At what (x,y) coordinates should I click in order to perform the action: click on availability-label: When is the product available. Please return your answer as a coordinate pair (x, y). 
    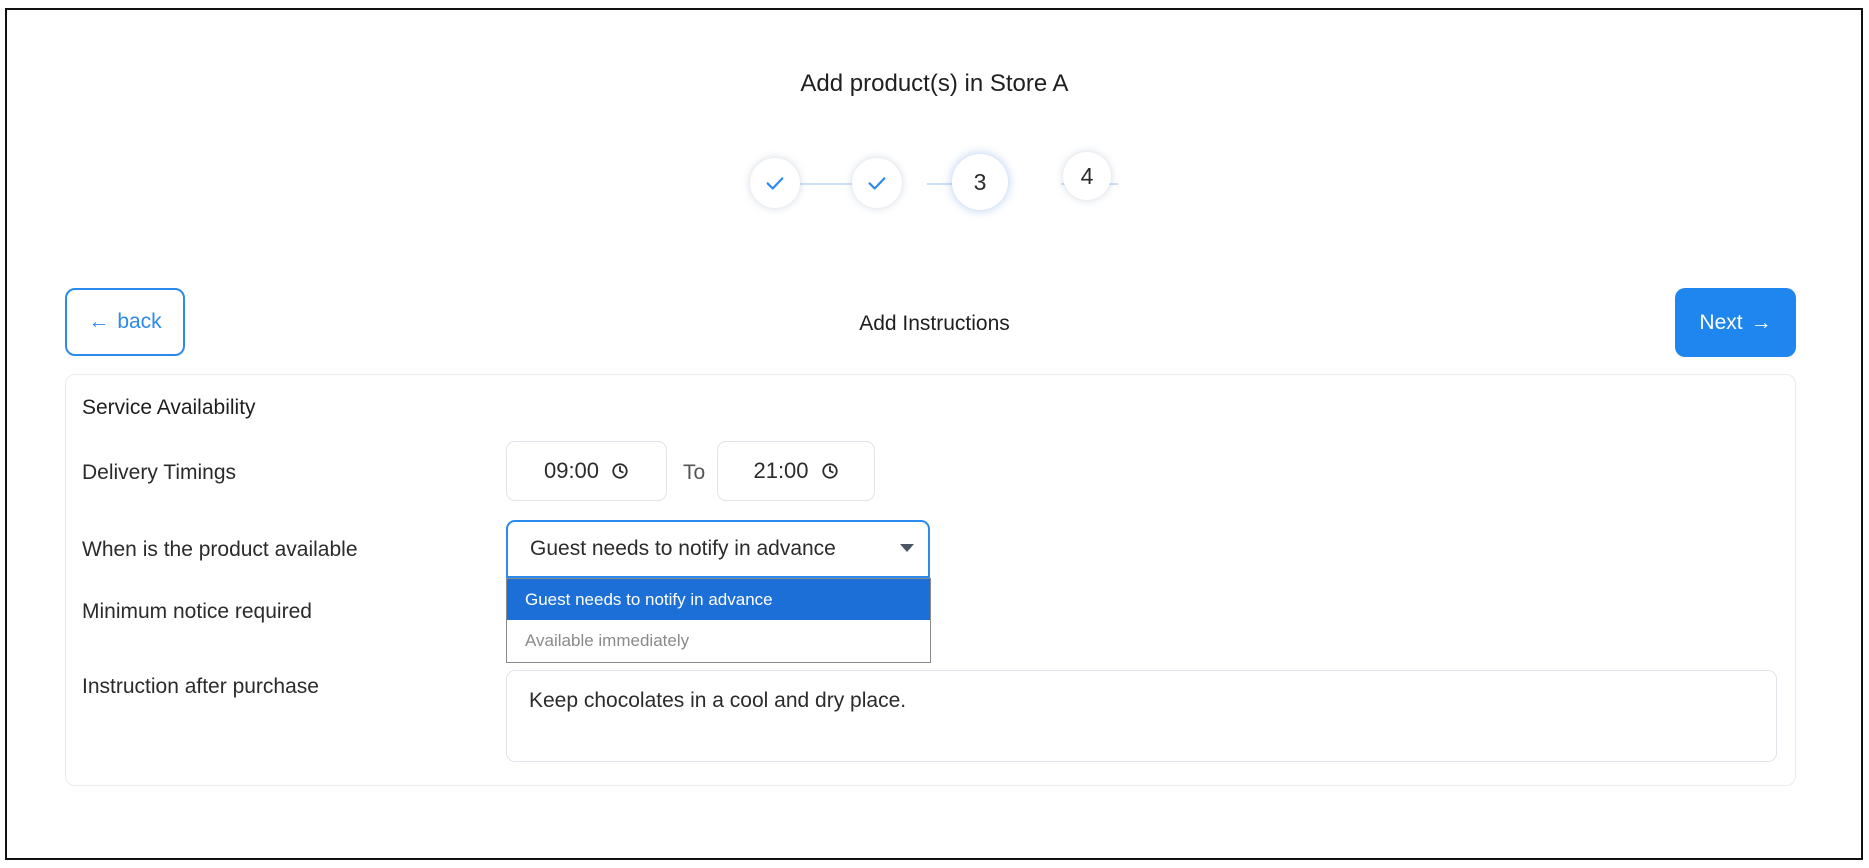
    Looking at the image, I should click on (220, 549).